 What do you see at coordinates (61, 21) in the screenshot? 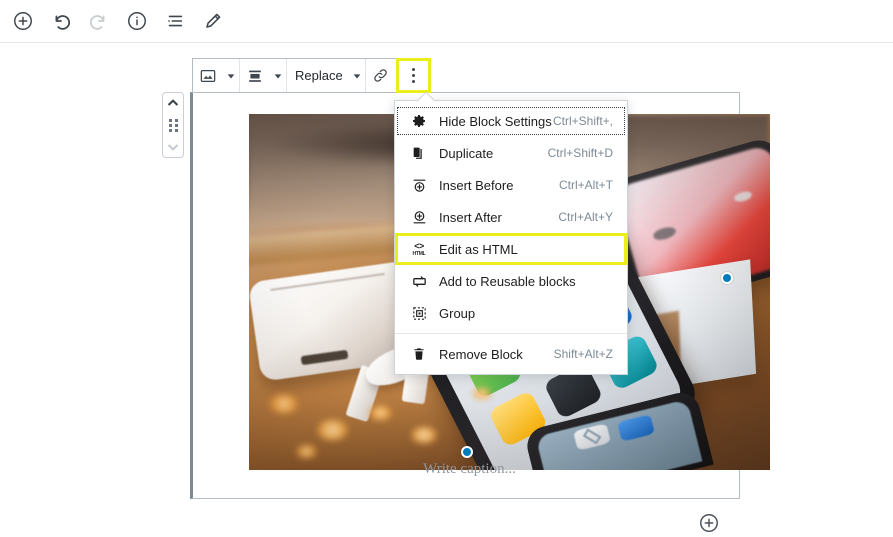
I see `undo-icon` at bounding box center [61, 21].